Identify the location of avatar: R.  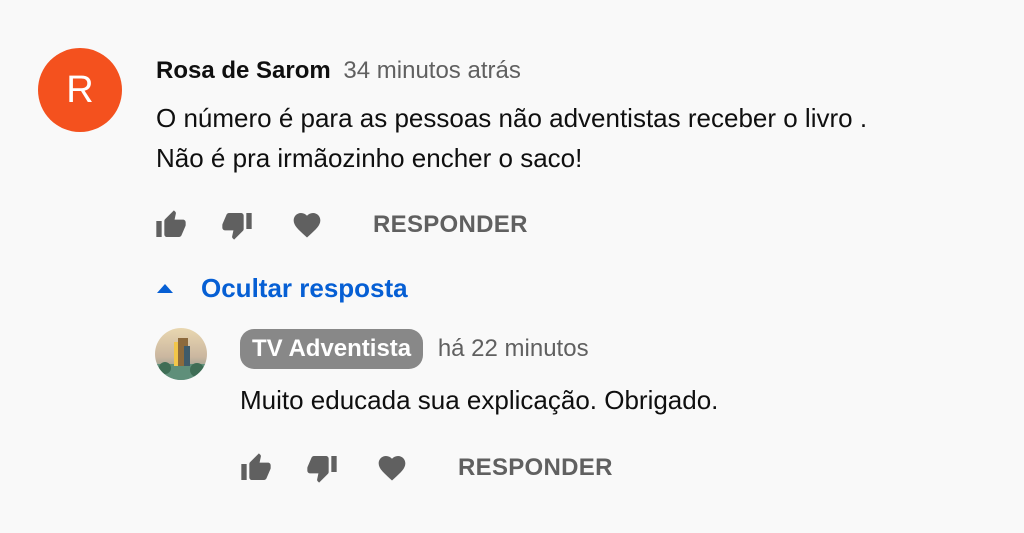
(80, 90).